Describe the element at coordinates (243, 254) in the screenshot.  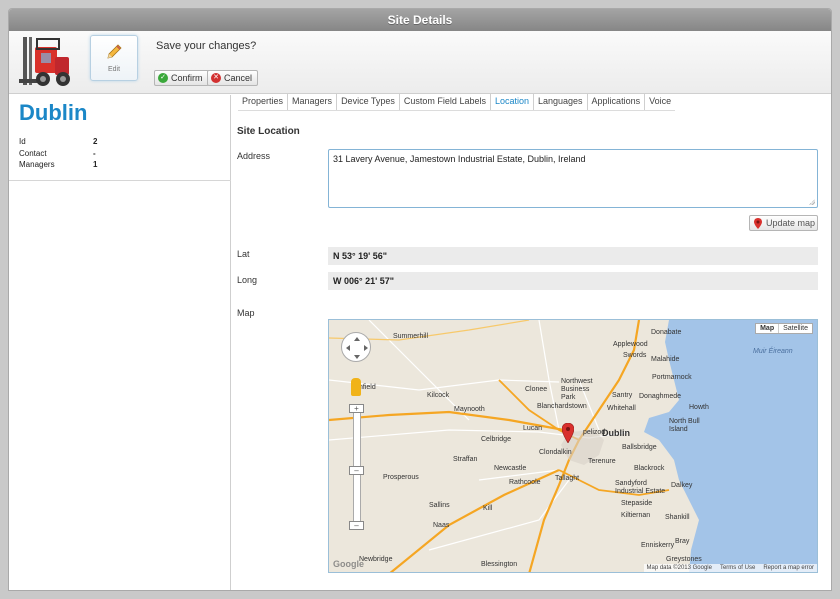
I see `lat-label: Lat` at that location.